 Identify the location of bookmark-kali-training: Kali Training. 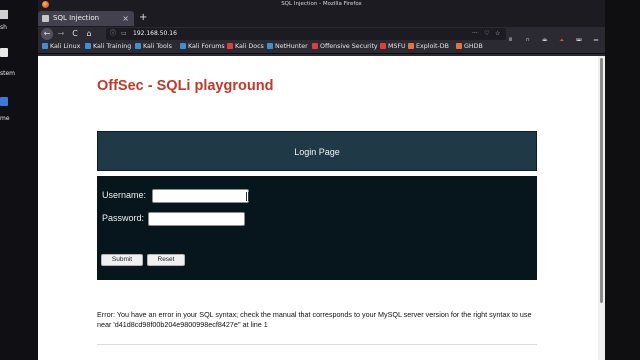
(108, 47).